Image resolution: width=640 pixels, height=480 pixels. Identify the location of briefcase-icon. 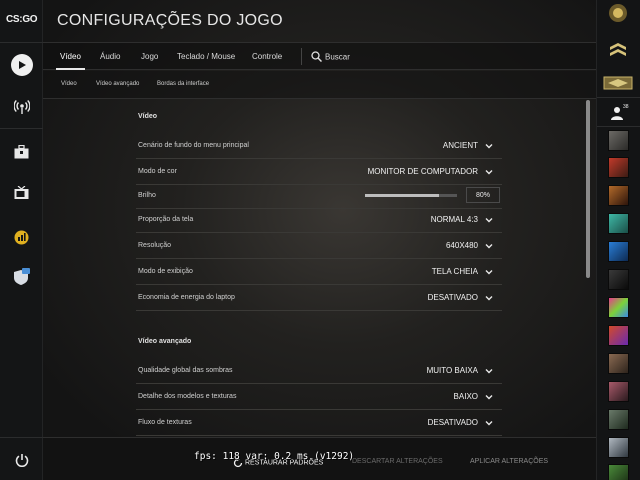
(21, 152).